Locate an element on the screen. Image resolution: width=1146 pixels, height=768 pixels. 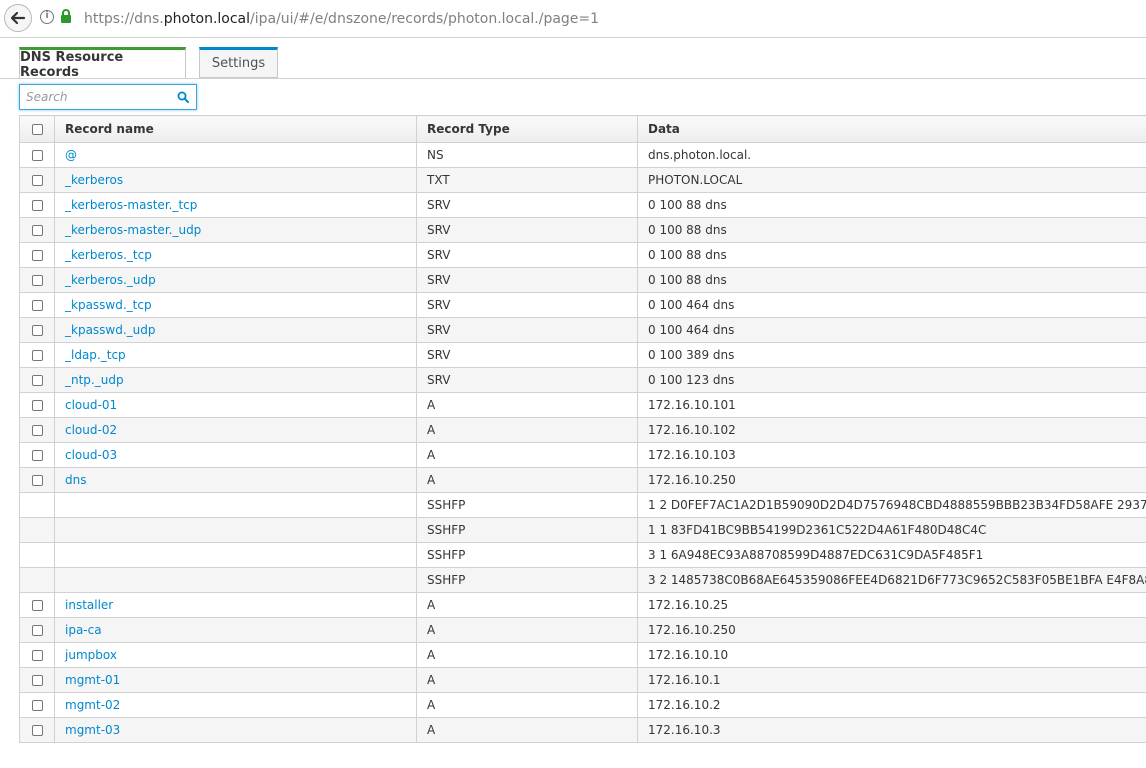
search-box is located at coordinates (108, 97).